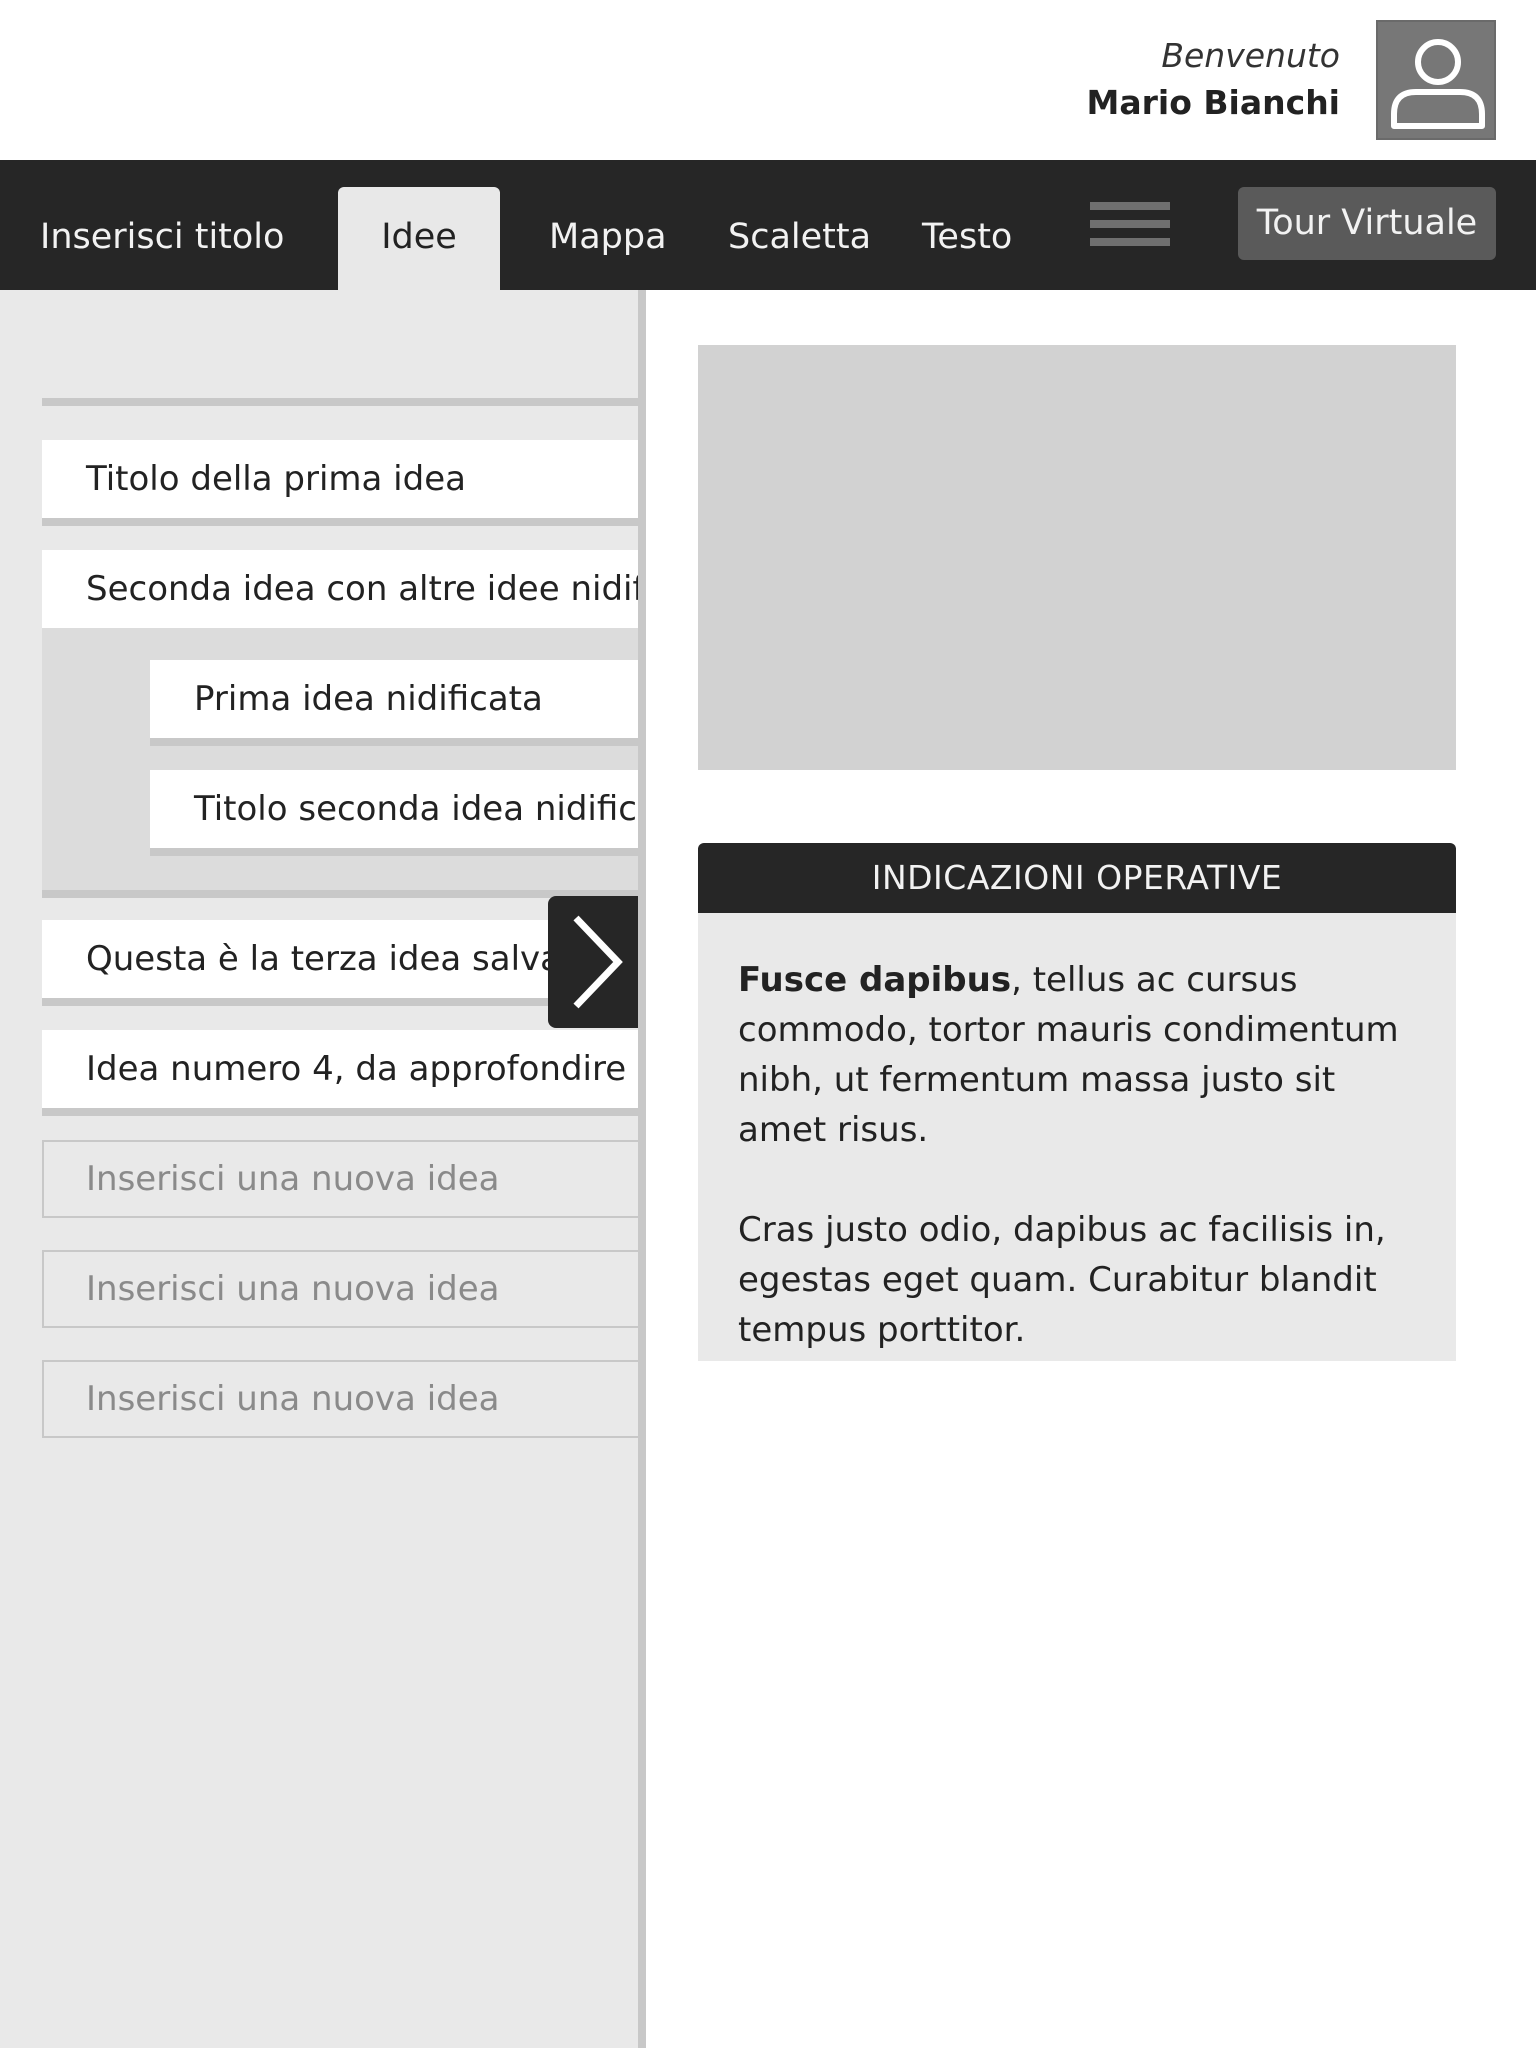  I want to click on info-box-title: INDICAZIONI OPERATIVE, so click(1077, 878).